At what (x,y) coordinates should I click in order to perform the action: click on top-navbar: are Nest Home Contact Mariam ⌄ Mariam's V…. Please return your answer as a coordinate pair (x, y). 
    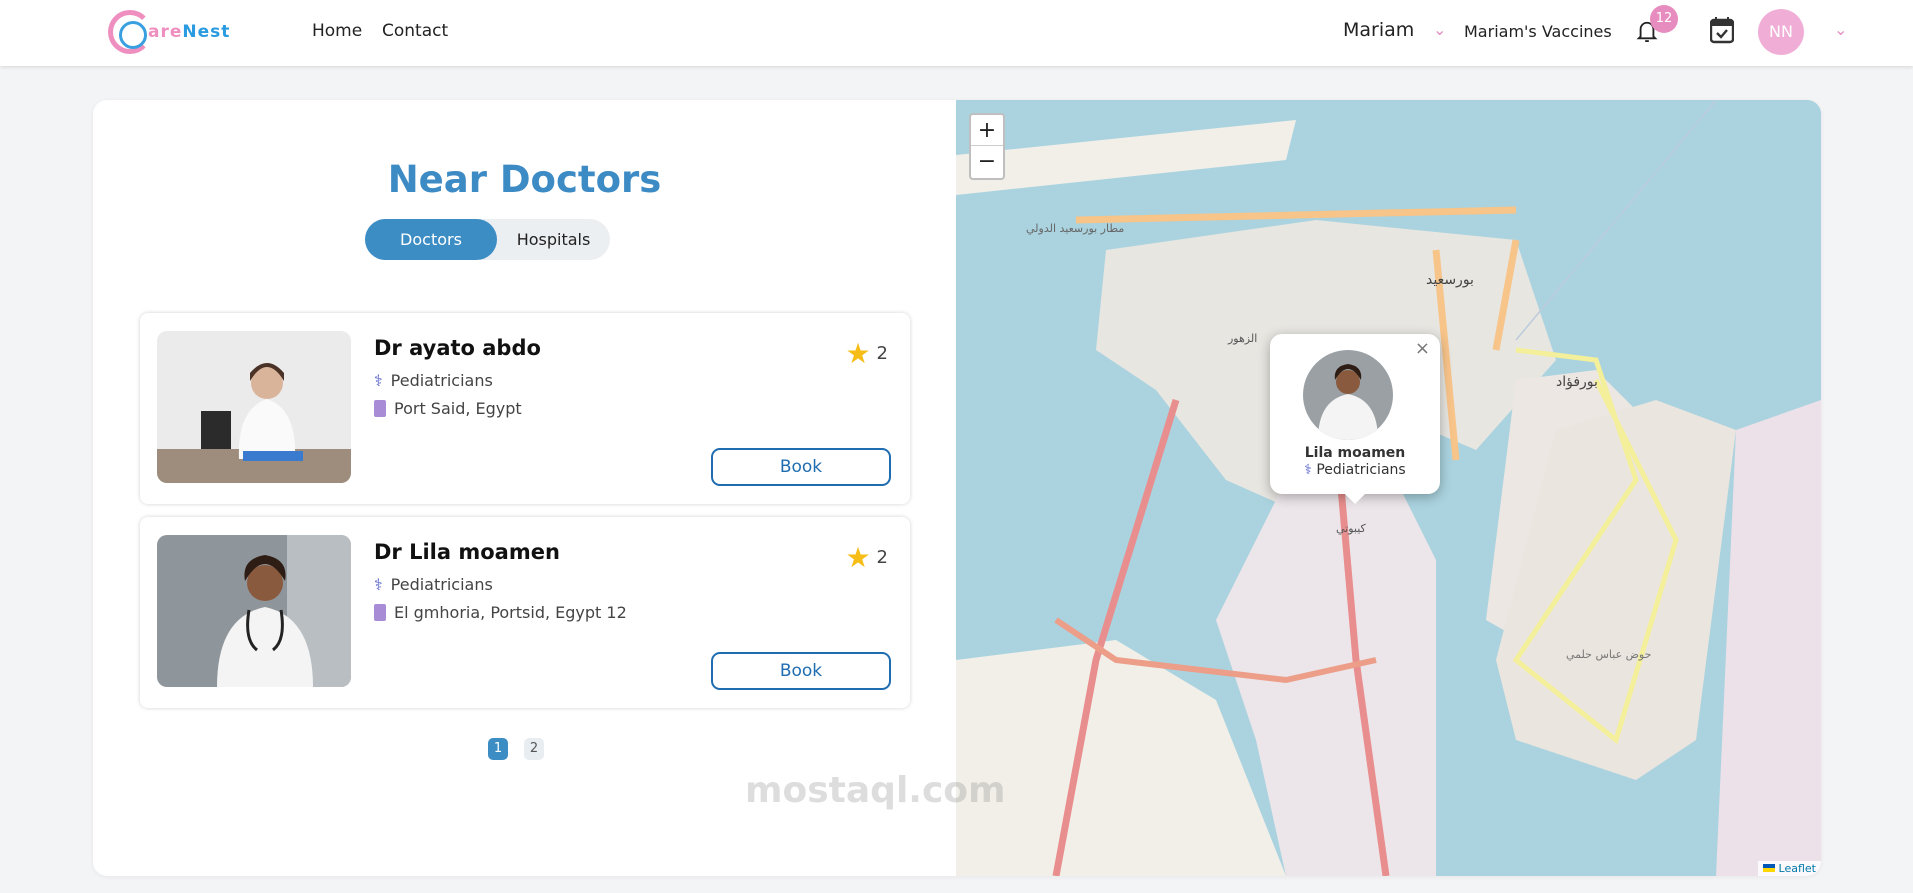
    Looking at the image, I should click on (956, 33).